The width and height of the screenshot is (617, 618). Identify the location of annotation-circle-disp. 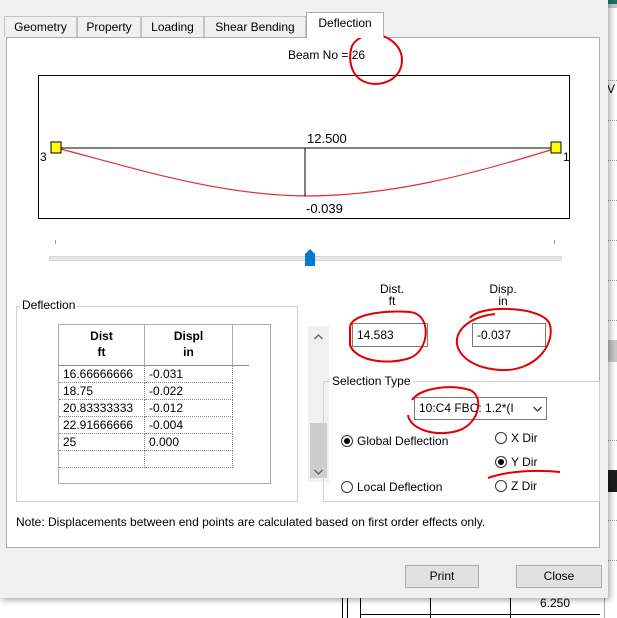
(503, 339).